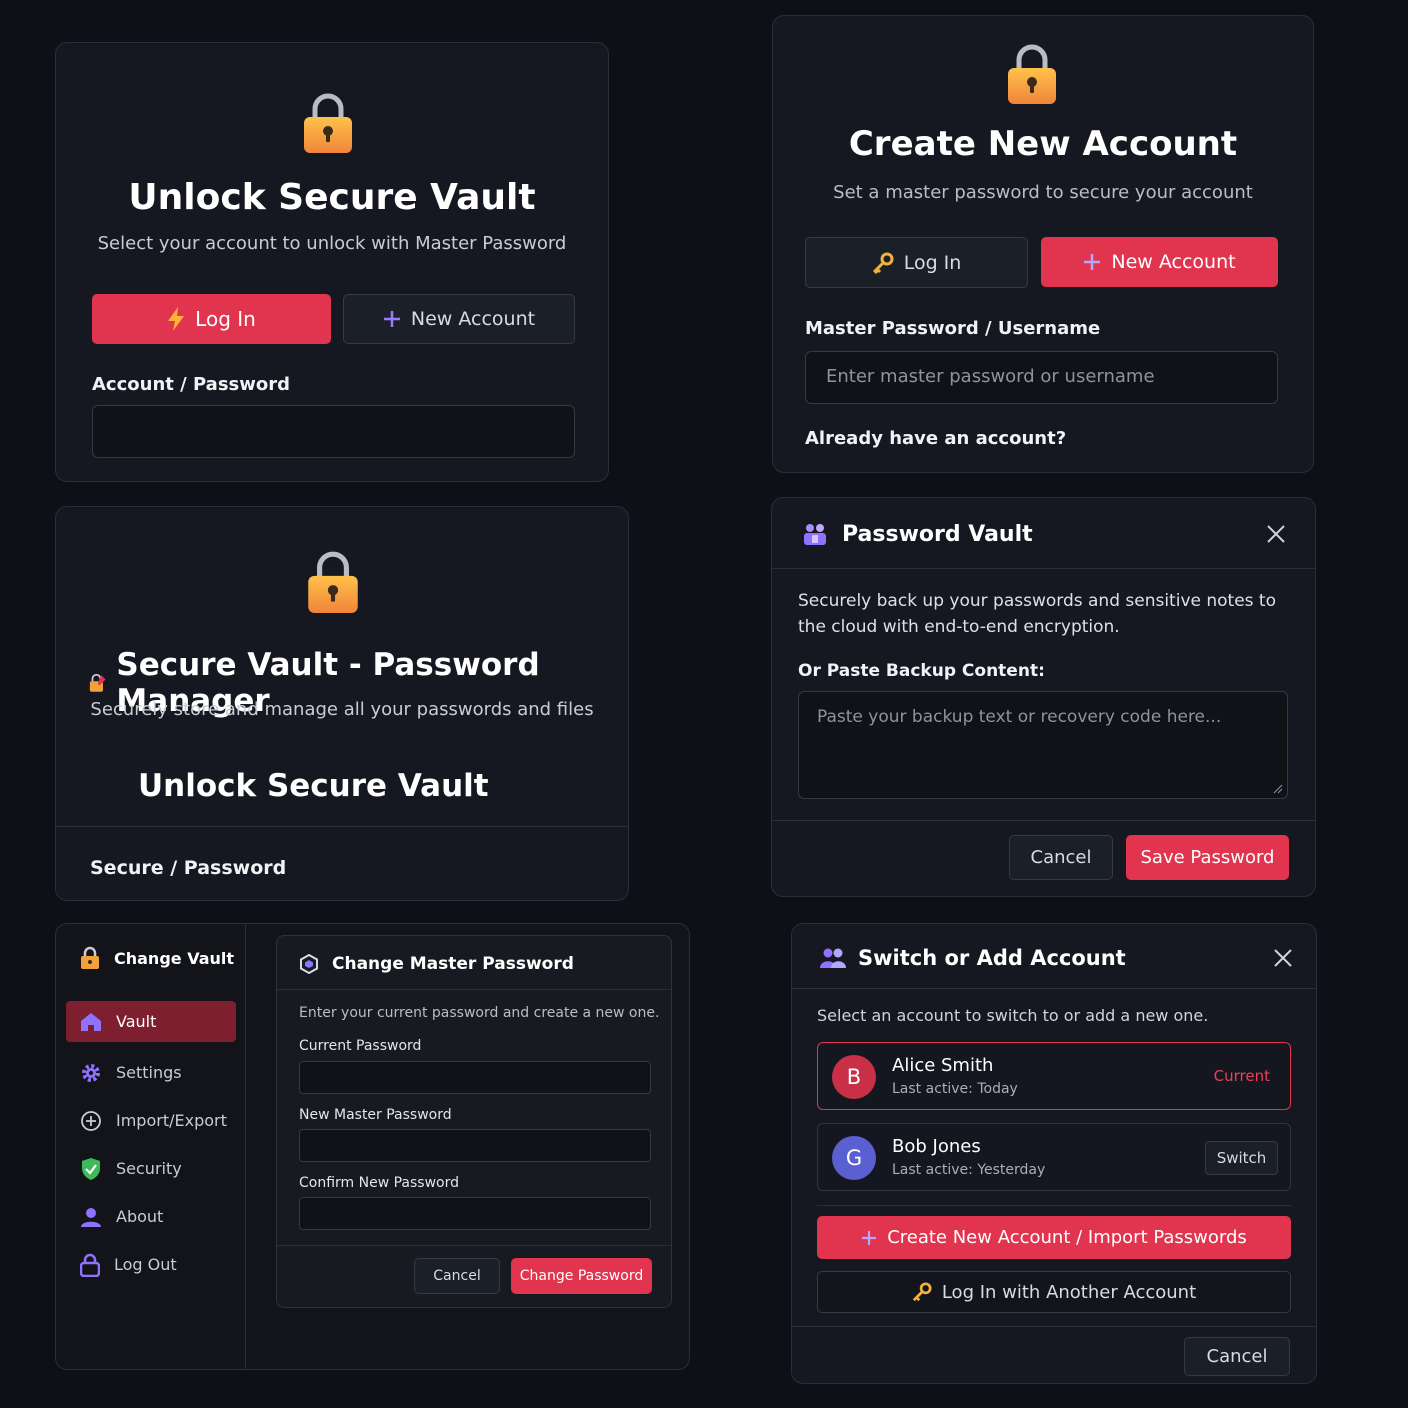  I want to click on sidebar-item-label: Security, so click(149, 1168).